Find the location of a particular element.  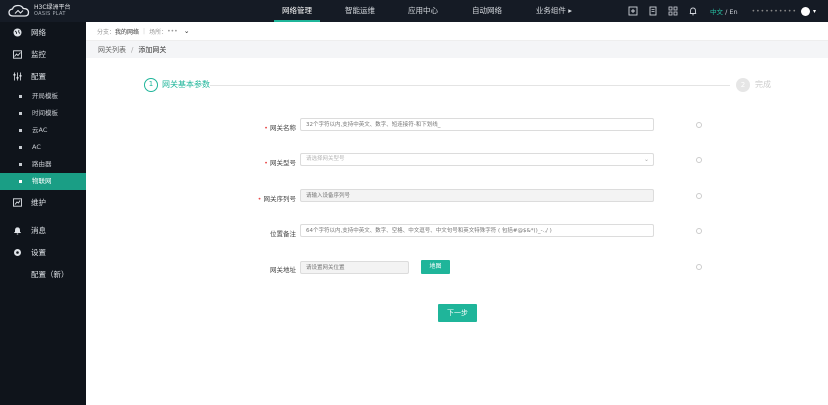

gateway-name-label: • 网关名称 is located at coordinates (280, 128).